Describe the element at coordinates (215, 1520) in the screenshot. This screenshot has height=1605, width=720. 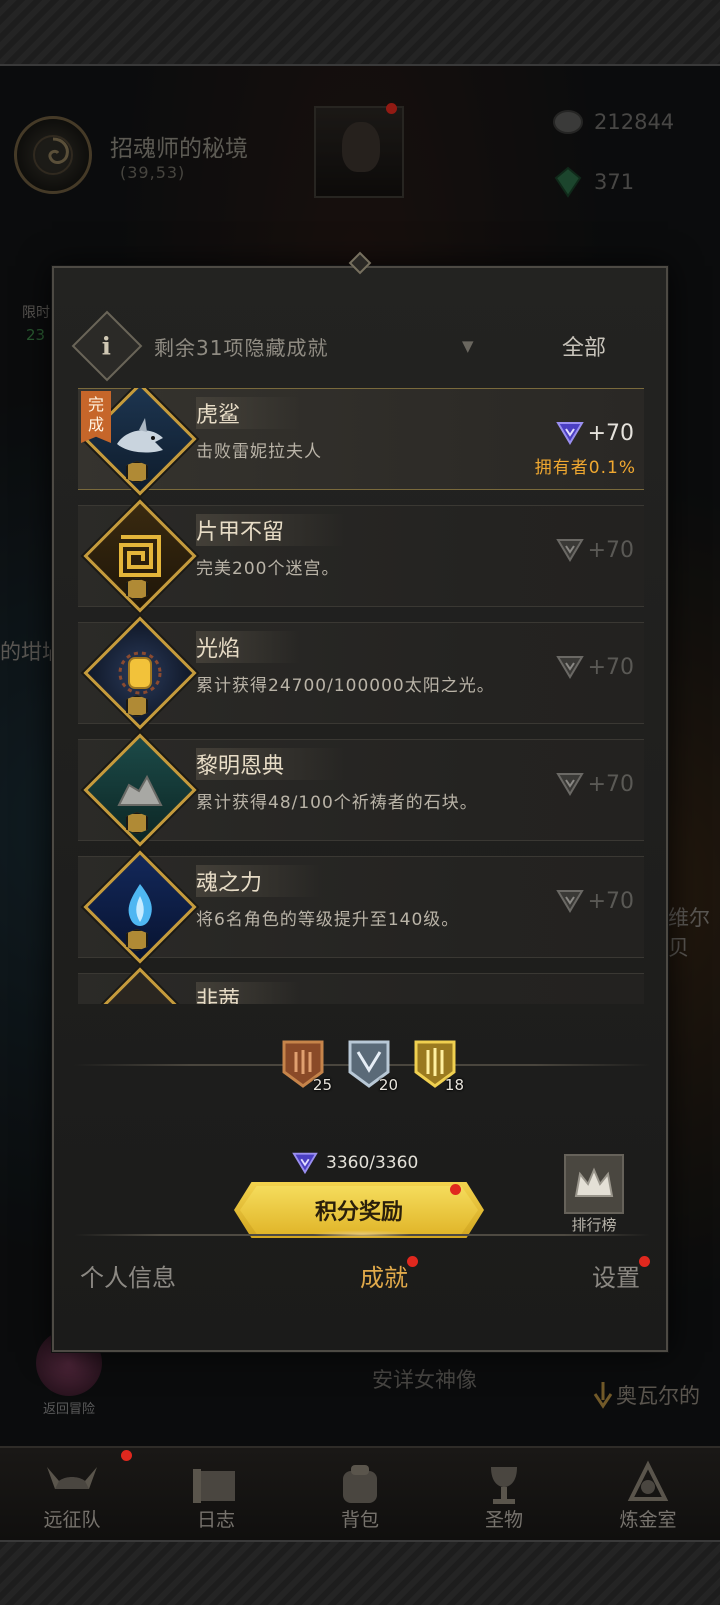
I see `nav-log-label: 日志` at that location.